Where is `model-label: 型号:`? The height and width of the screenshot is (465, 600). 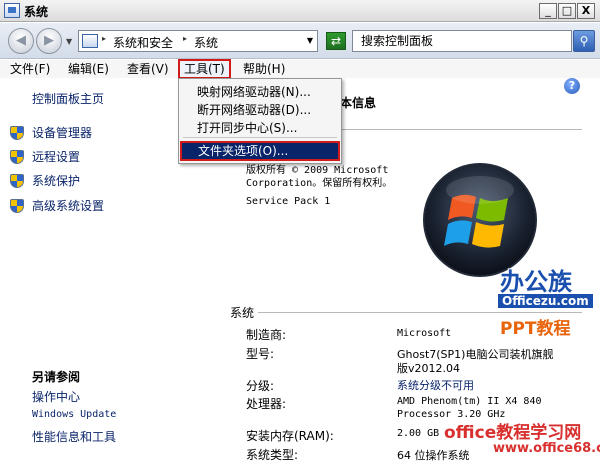 model-label: 型号: is located at coordinates (260, 354).